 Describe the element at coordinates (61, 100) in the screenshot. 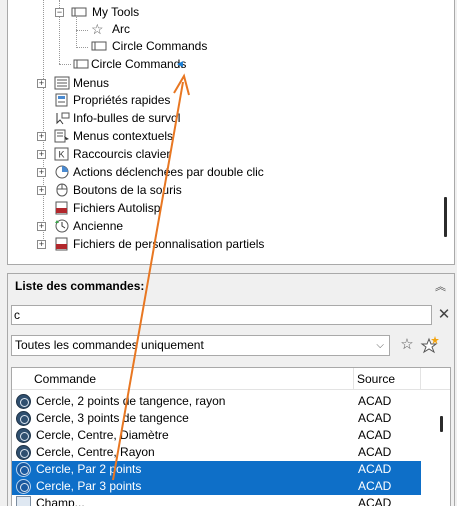

I see `properties-icon` at that location.